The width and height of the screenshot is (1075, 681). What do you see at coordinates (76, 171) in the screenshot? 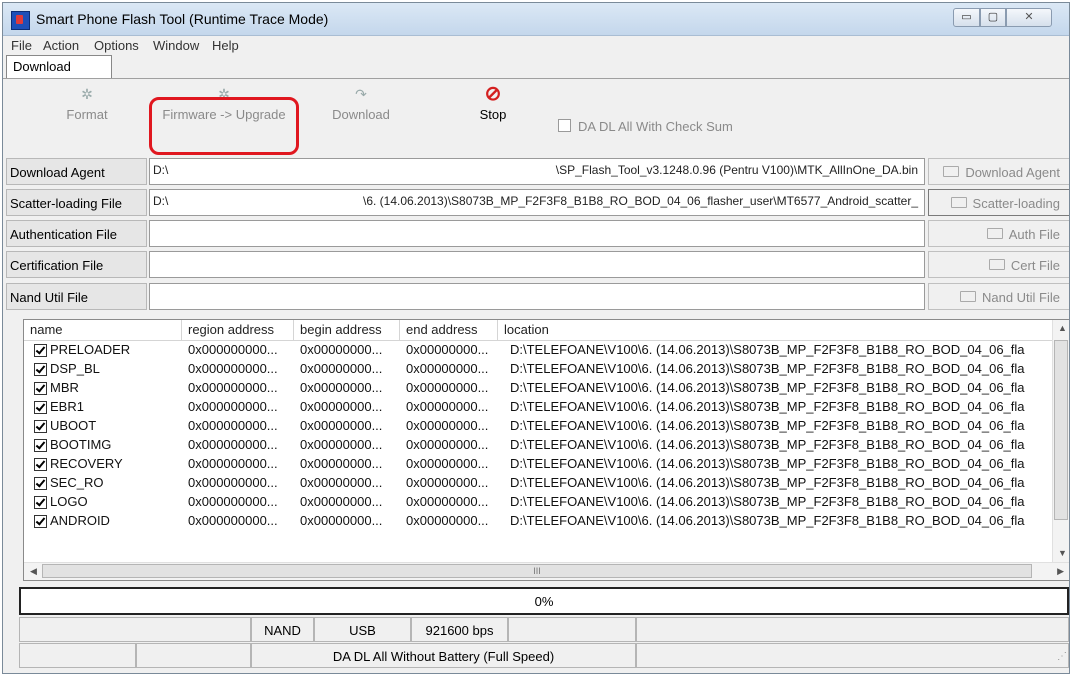
I see `download-agent-label: Download Agent` at bounding box center [76, 171].